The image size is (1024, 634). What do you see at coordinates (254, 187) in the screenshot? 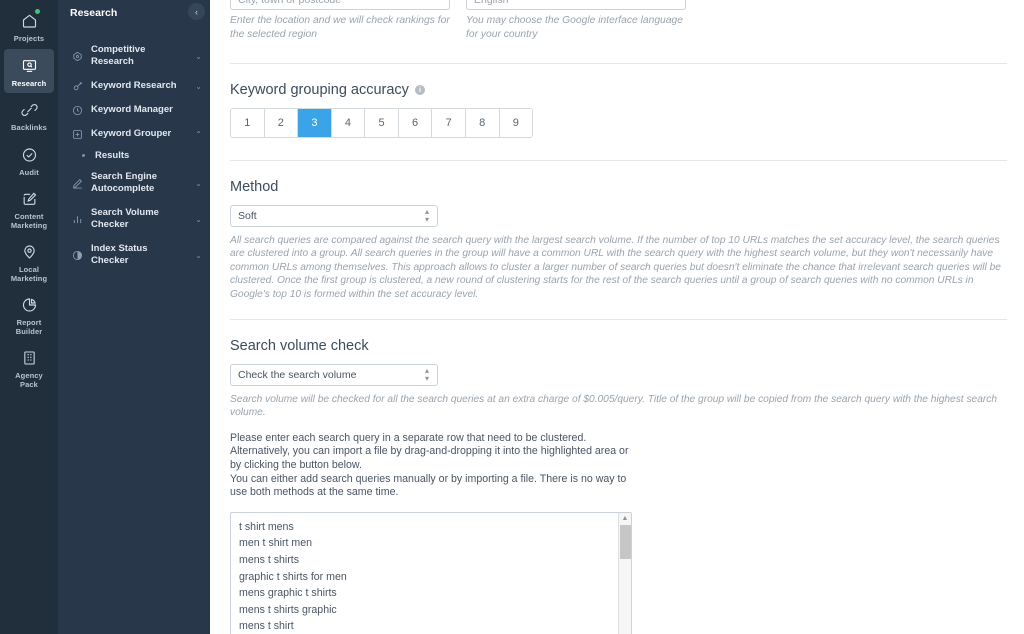
I see `method-section-title: Method` at bounding box center [254, 187].